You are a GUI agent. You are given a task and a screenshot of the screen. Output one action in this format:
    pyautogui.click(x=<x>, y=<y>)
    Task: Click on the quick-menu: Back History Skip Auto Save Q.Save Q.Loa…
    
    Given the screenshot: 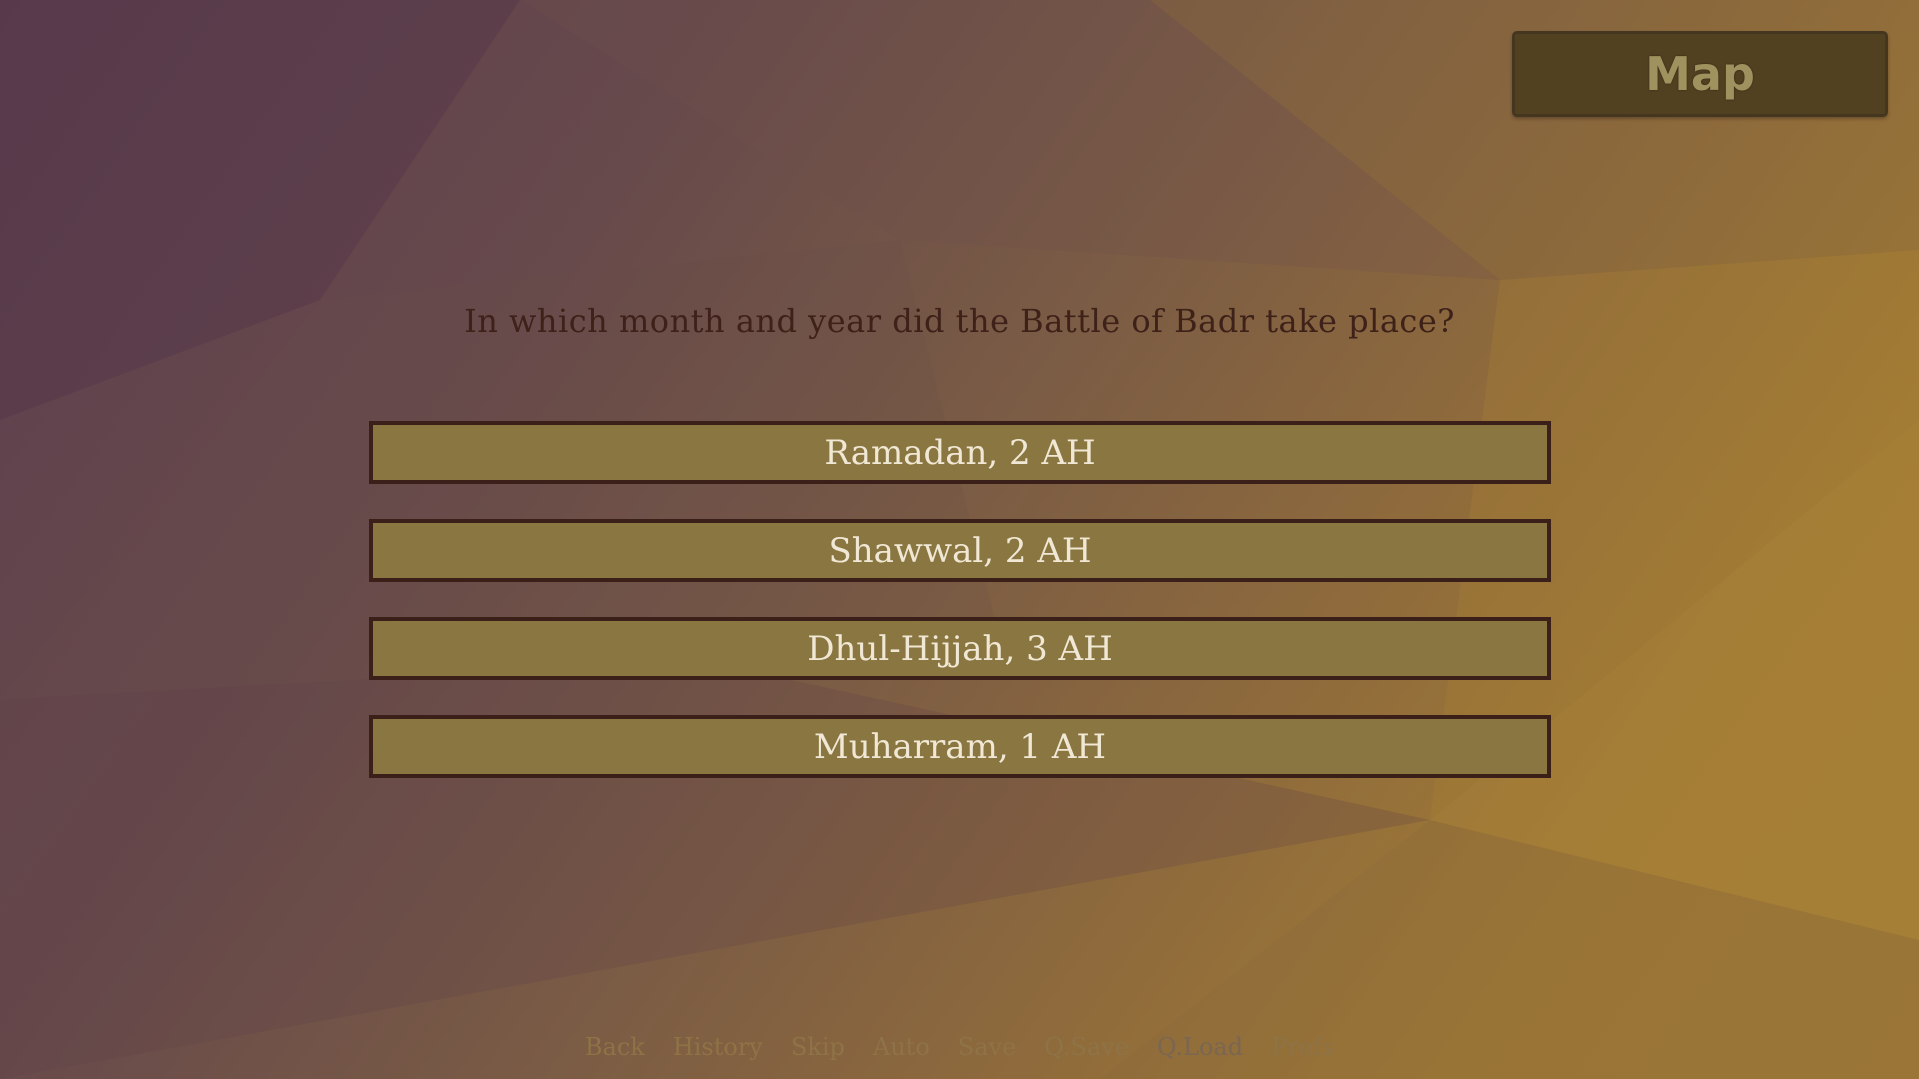 What is the action you would take?
    pyautogui.click(x=959, y=1047)
    